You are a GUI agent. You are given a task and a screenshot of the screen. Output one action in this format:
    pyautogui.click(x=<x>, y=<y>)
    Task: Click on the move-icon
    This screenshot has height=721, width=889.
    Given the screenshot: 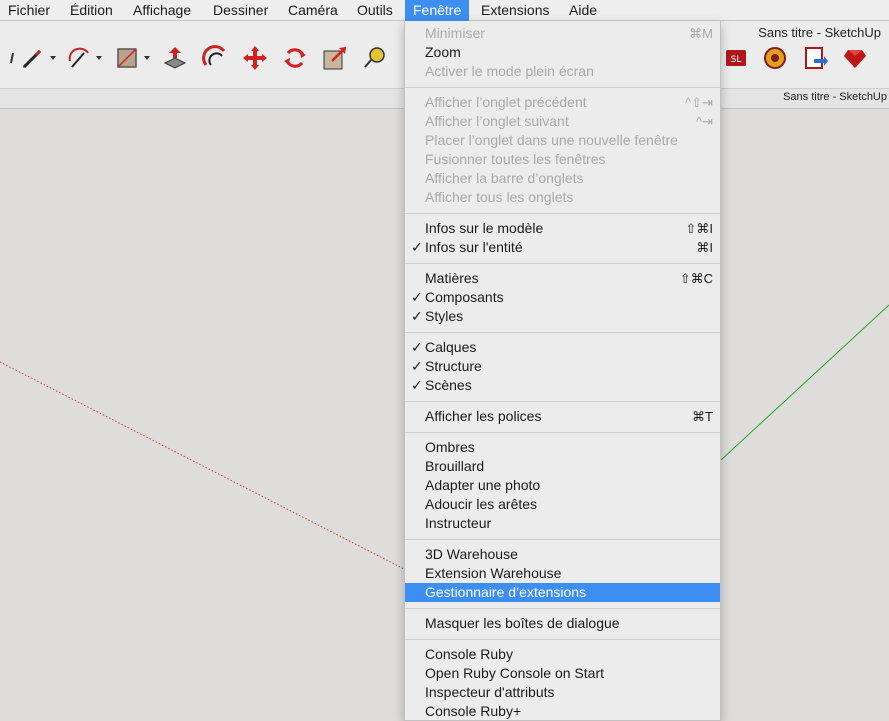 What is the action you would take?
    pyautogui.click(x=255, y=58)
    